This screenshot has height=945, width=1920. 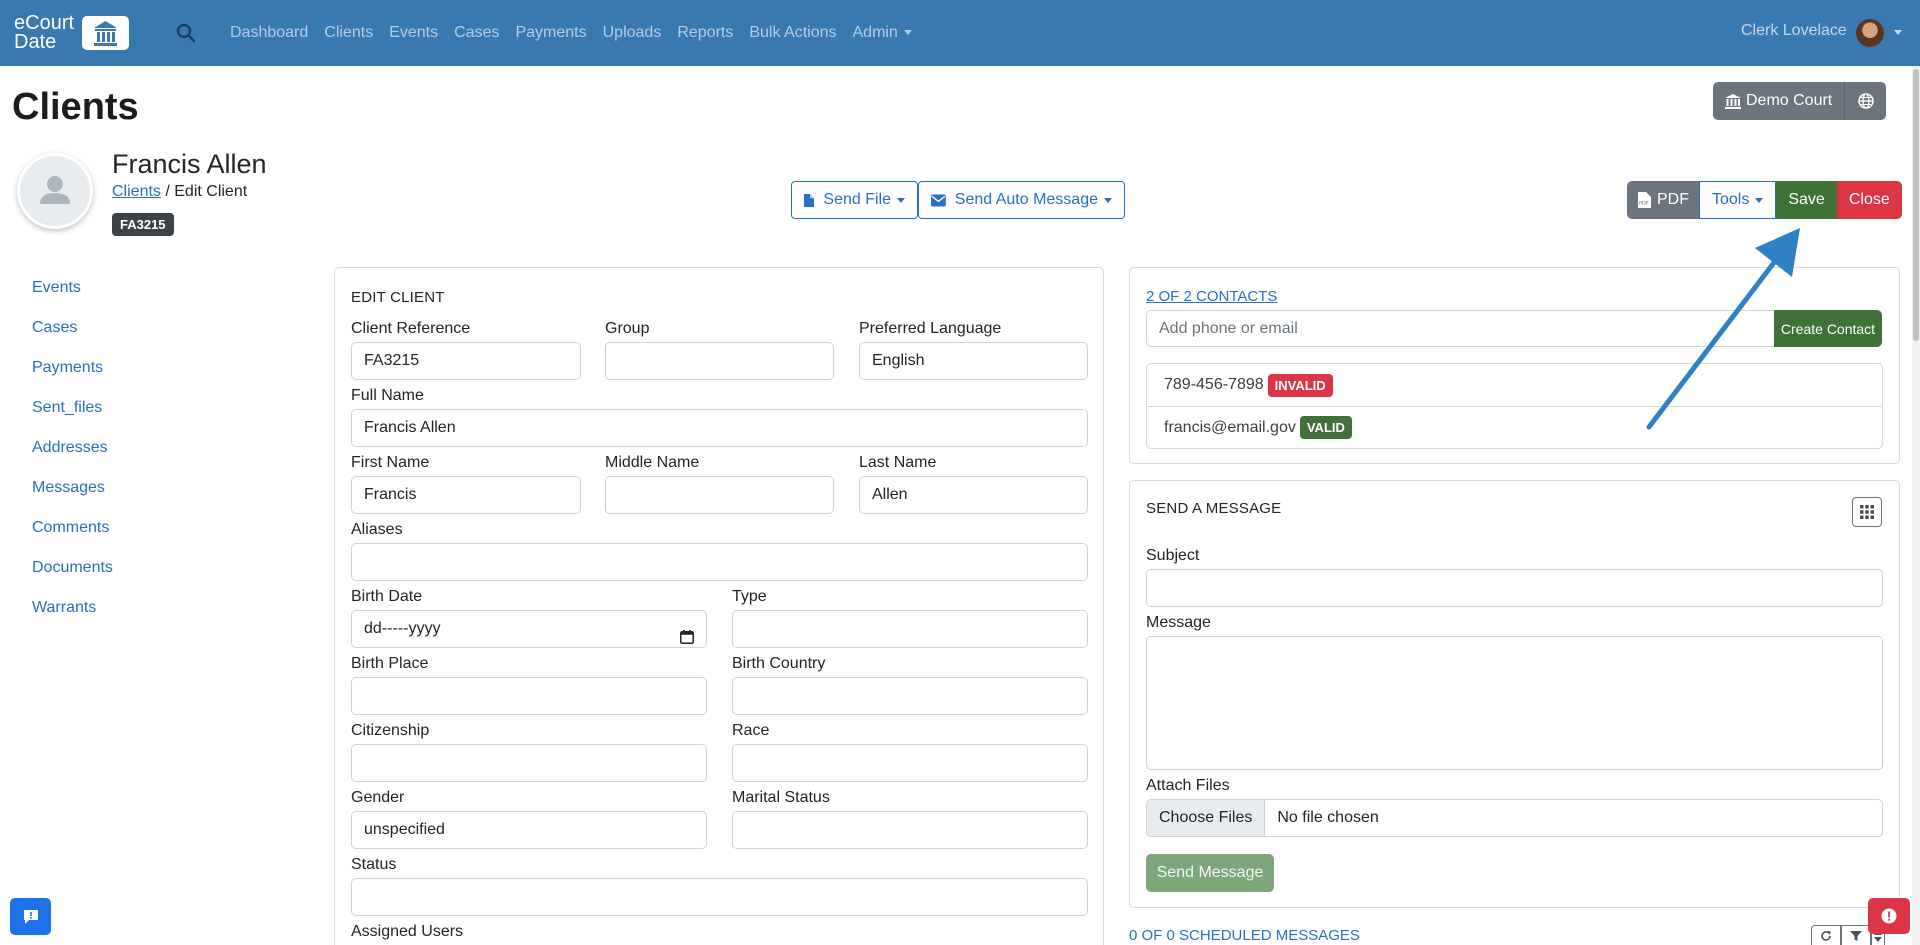 I want to click on birth-place-label: Birth Place, so click(x=390, y=663).